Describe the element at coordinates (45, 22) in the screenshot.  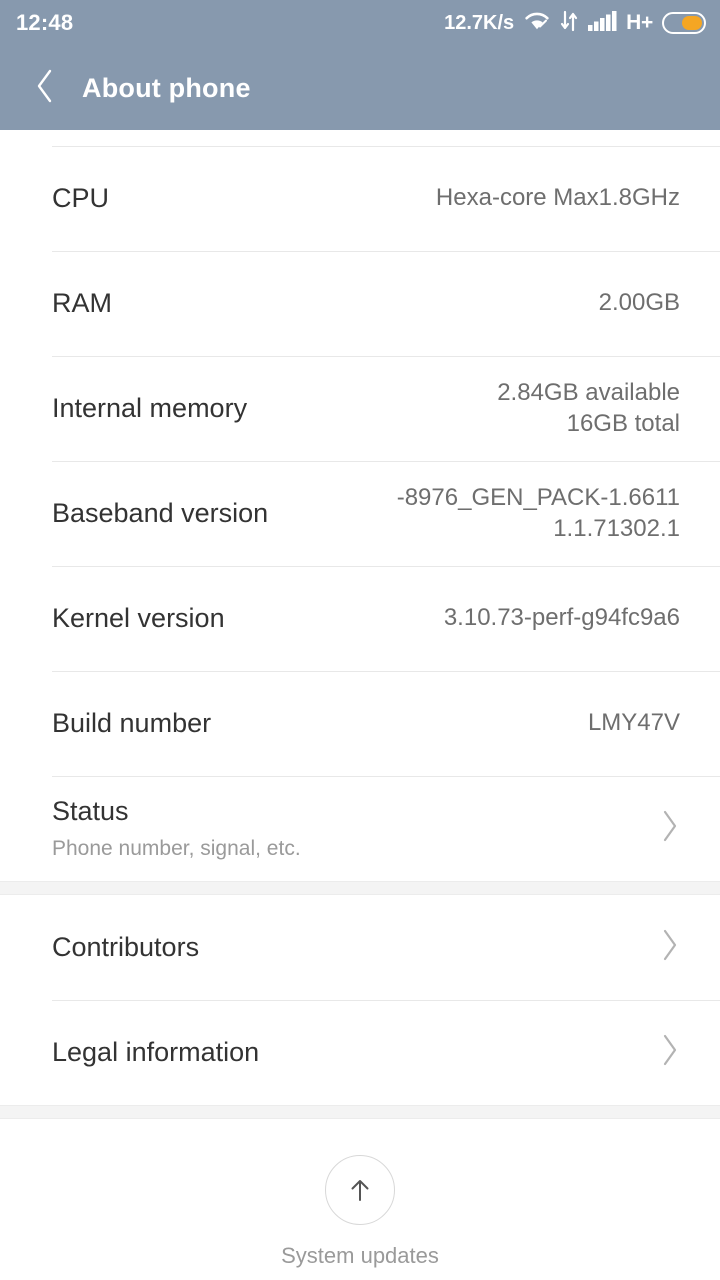
I see `status-bar-clock: 12:48` at that location.